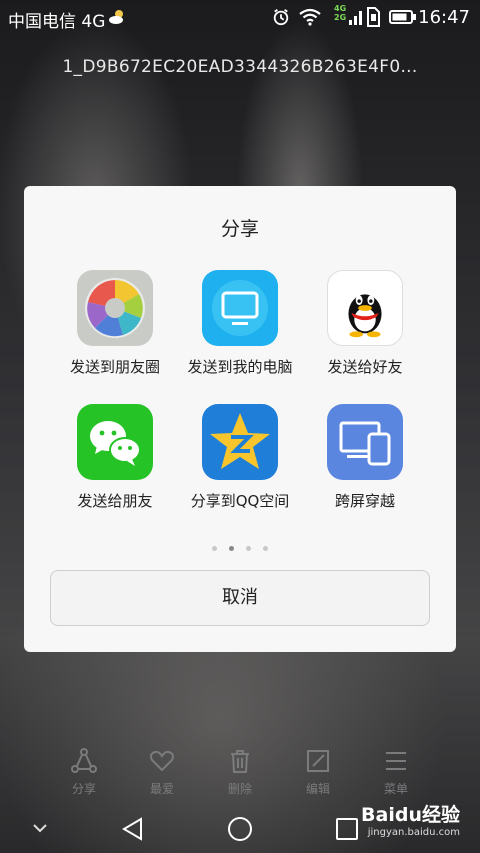 This screenshot has height=853, width=480. Describe the element at coordinates (240, 761) in the screenshot. I see `trash-icon` at that location.